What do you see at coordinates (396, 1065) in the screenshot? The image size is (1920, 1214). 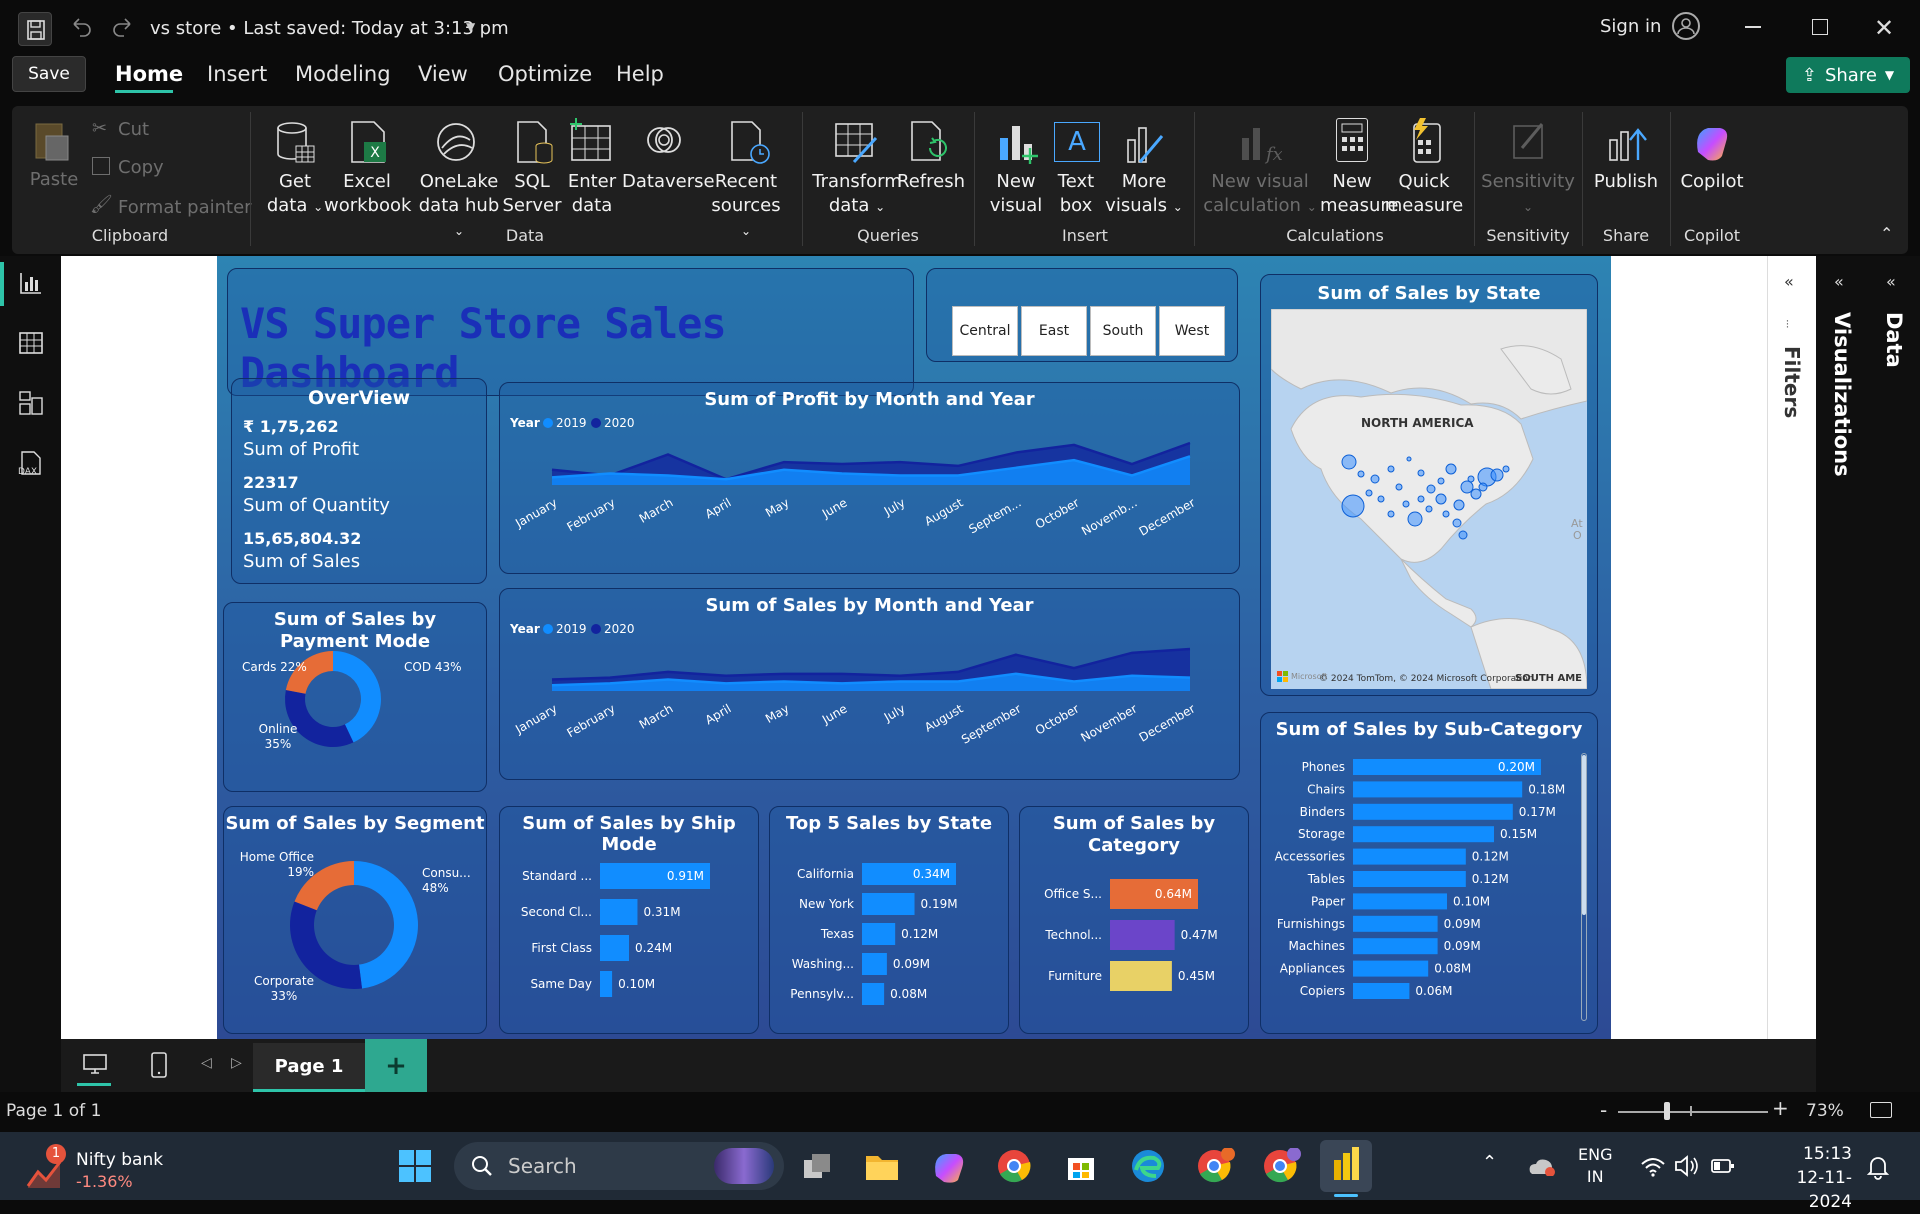 I see `add-page-button: +` at bounding box center [396, 1065].